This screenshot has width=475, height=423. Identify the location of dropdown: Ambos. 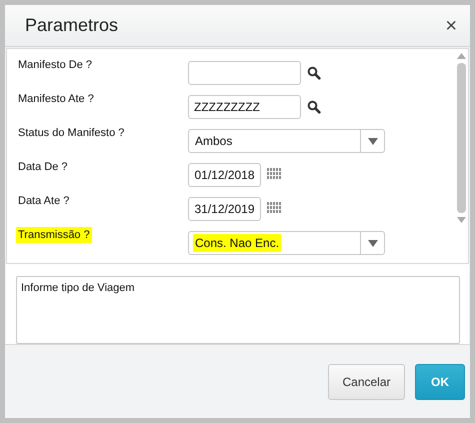
(286, 141).